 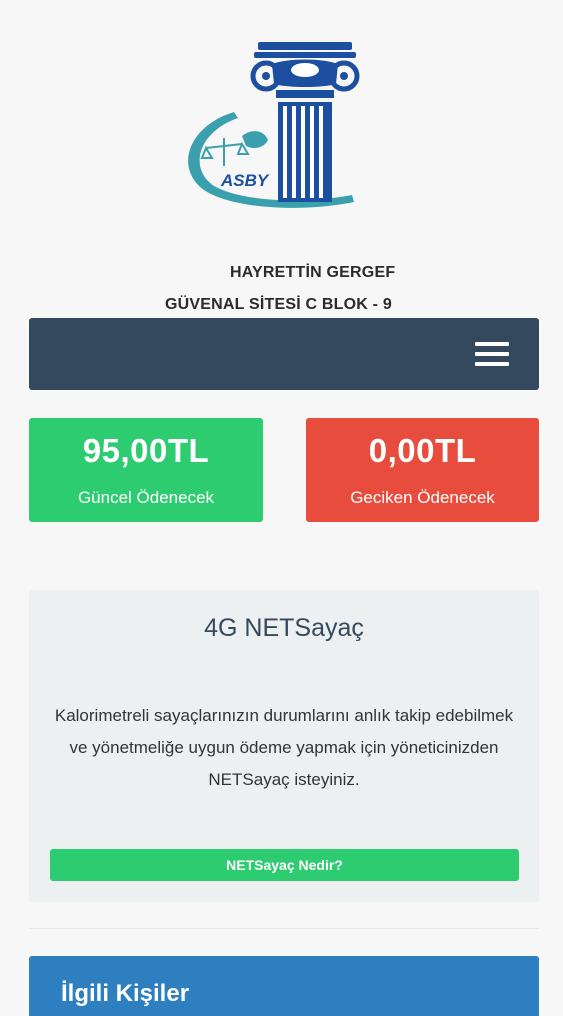 I want to click on column-logo-icon: ASBY, so click(x=274, y=125).